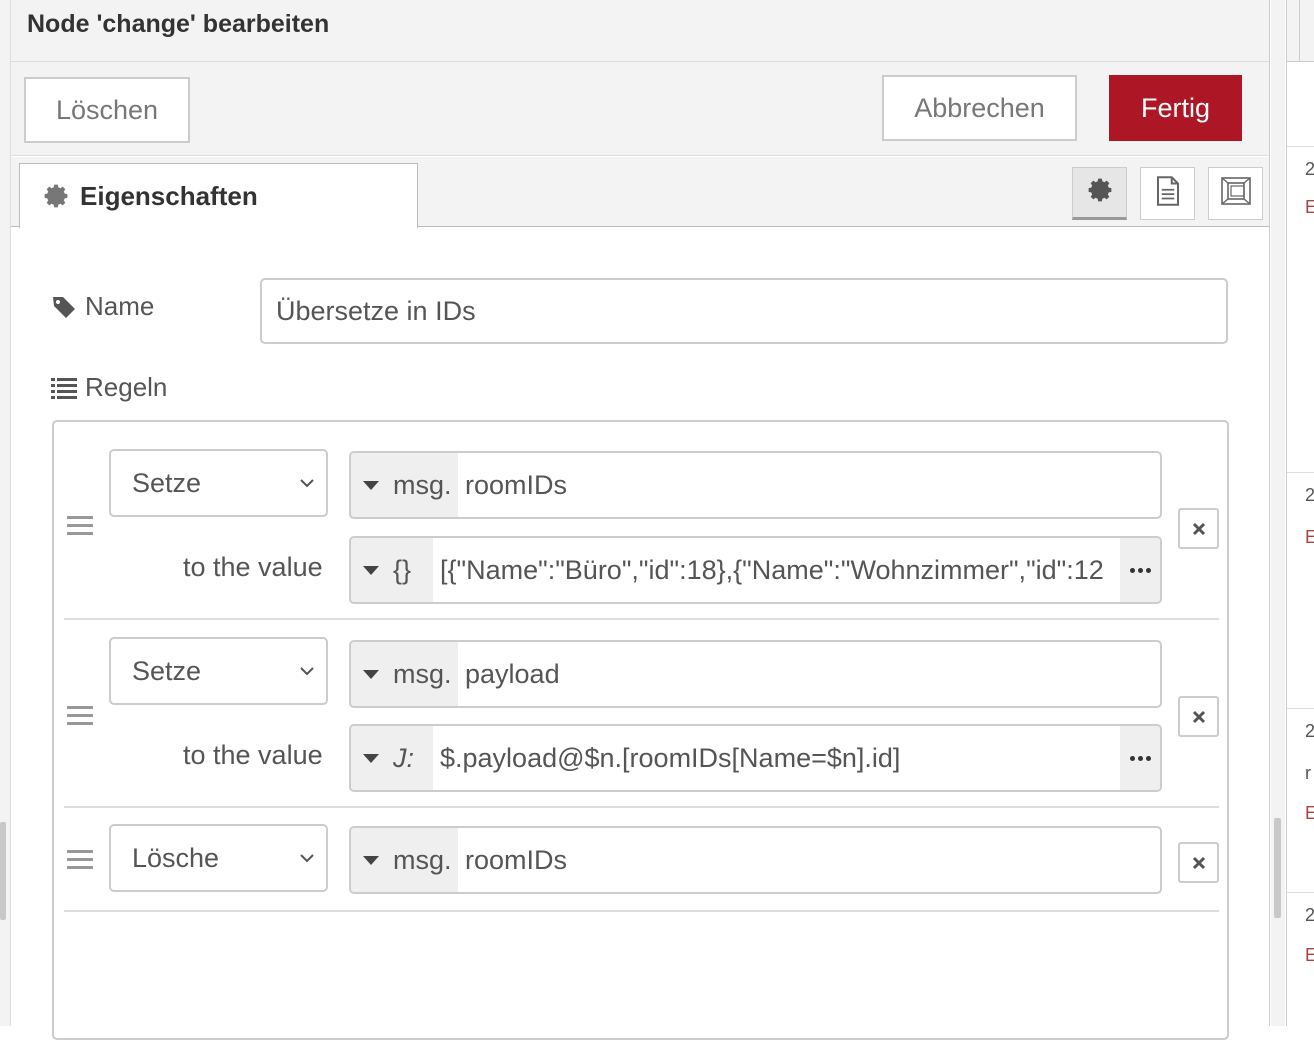 The width and height of the screenshot is (1314, 1040). I want to click on rule-action-value: Lösche, so click(176, 857).